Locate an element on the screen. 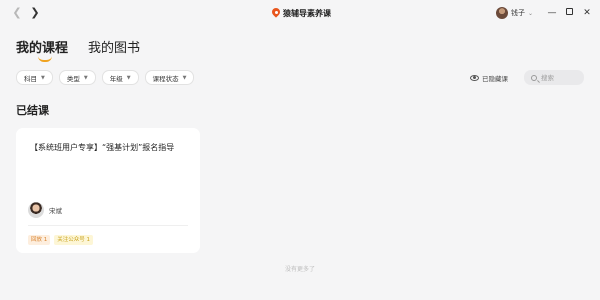 The height and width of the screenshot is (300, 600). app-title-text: 猿辅导素养课 is located at coordinates (307, 13).